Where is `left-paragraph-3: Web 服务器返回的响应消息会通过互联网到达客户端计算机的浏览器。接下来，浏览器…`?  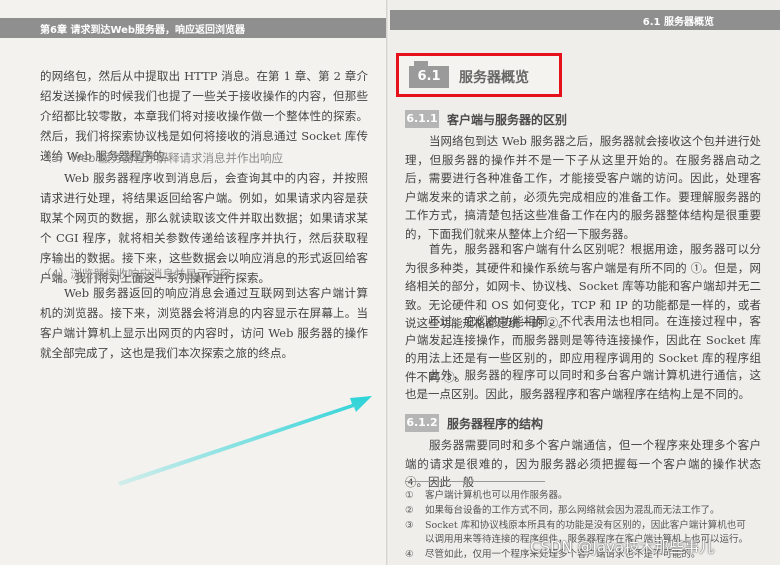 left-paragraph-3: Web 服务器返回的响应消息会通过互联网到达客户端计算机的浏览器。接下来，浏览器… is located at coordinates (204, 323).